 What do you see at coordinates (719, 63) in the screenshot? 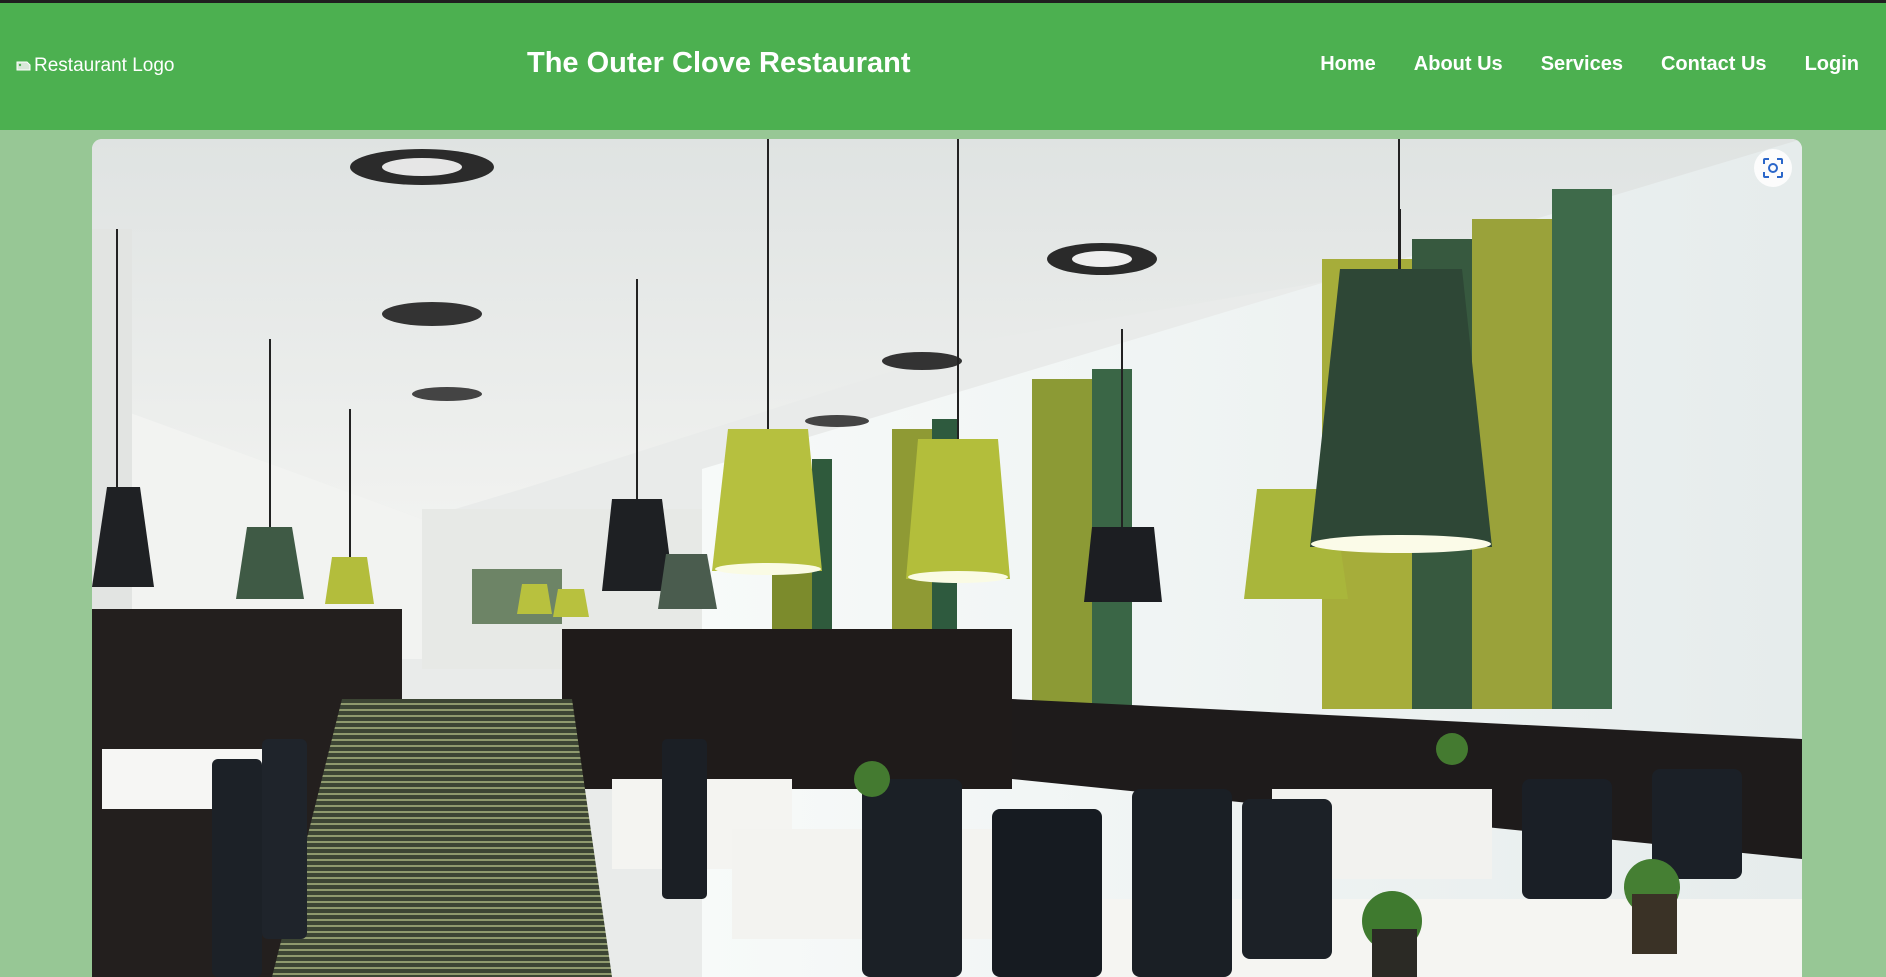
I see `site-title: The Outer Clove Restaurant` at bounding box center [719, 63].